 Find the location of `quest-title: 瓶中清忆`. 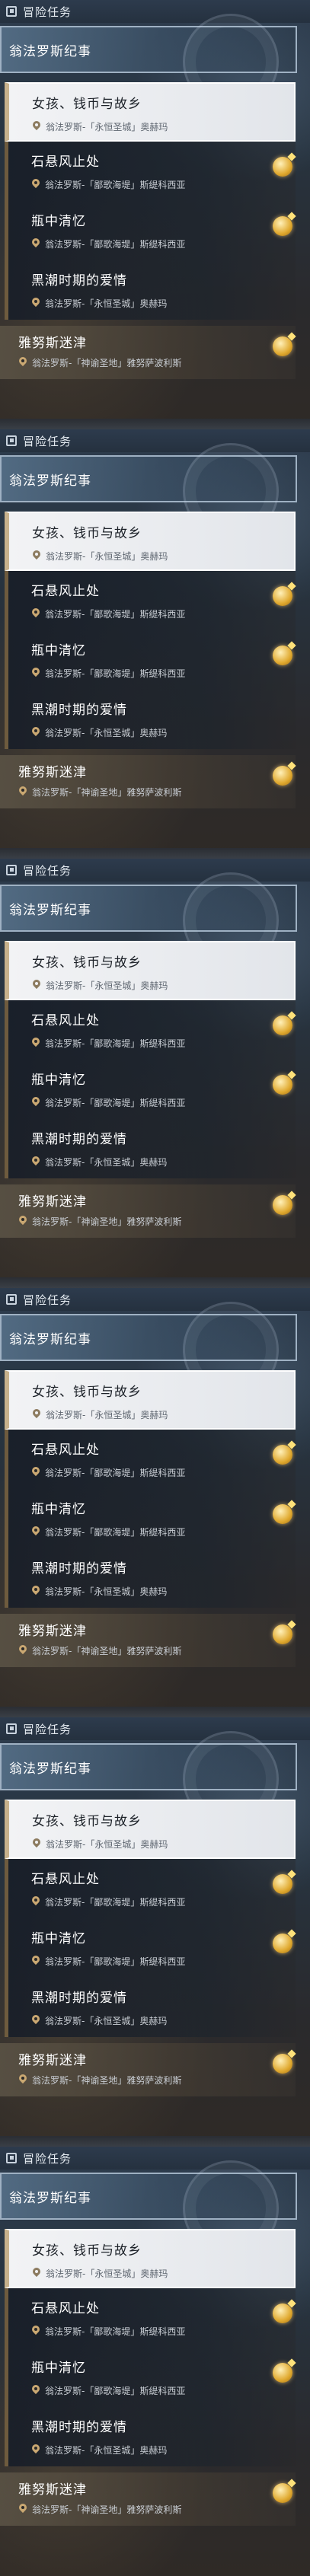

quest-title: 瓶中清忆 is located at coordinates (58, 1510).